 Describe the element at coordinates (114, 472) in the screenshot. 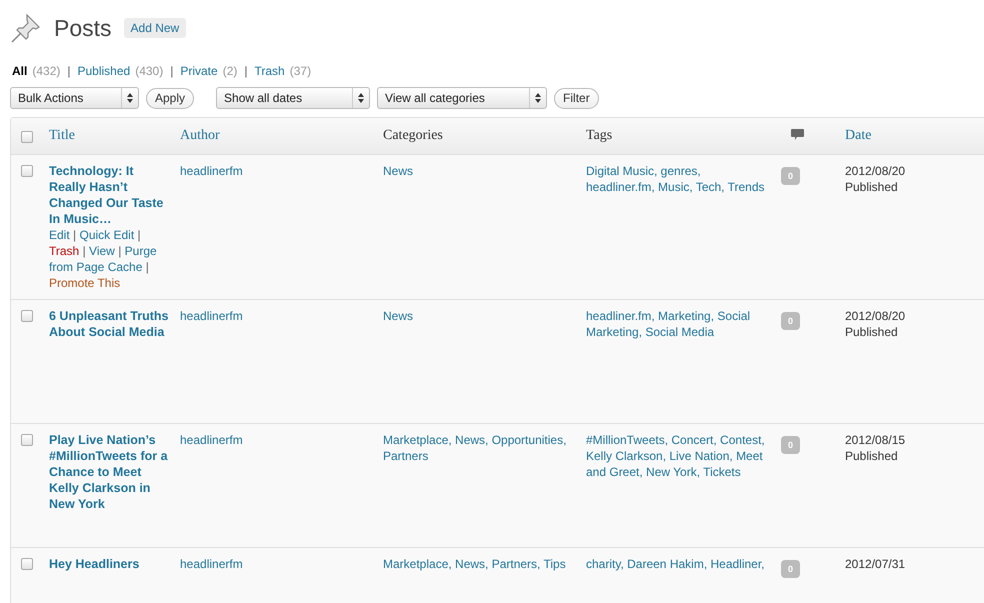

I see `post-title-link: Play Live Nation’s #MillionTweets for a Chance to Meet Kelly Clarkson in New York` at that location.